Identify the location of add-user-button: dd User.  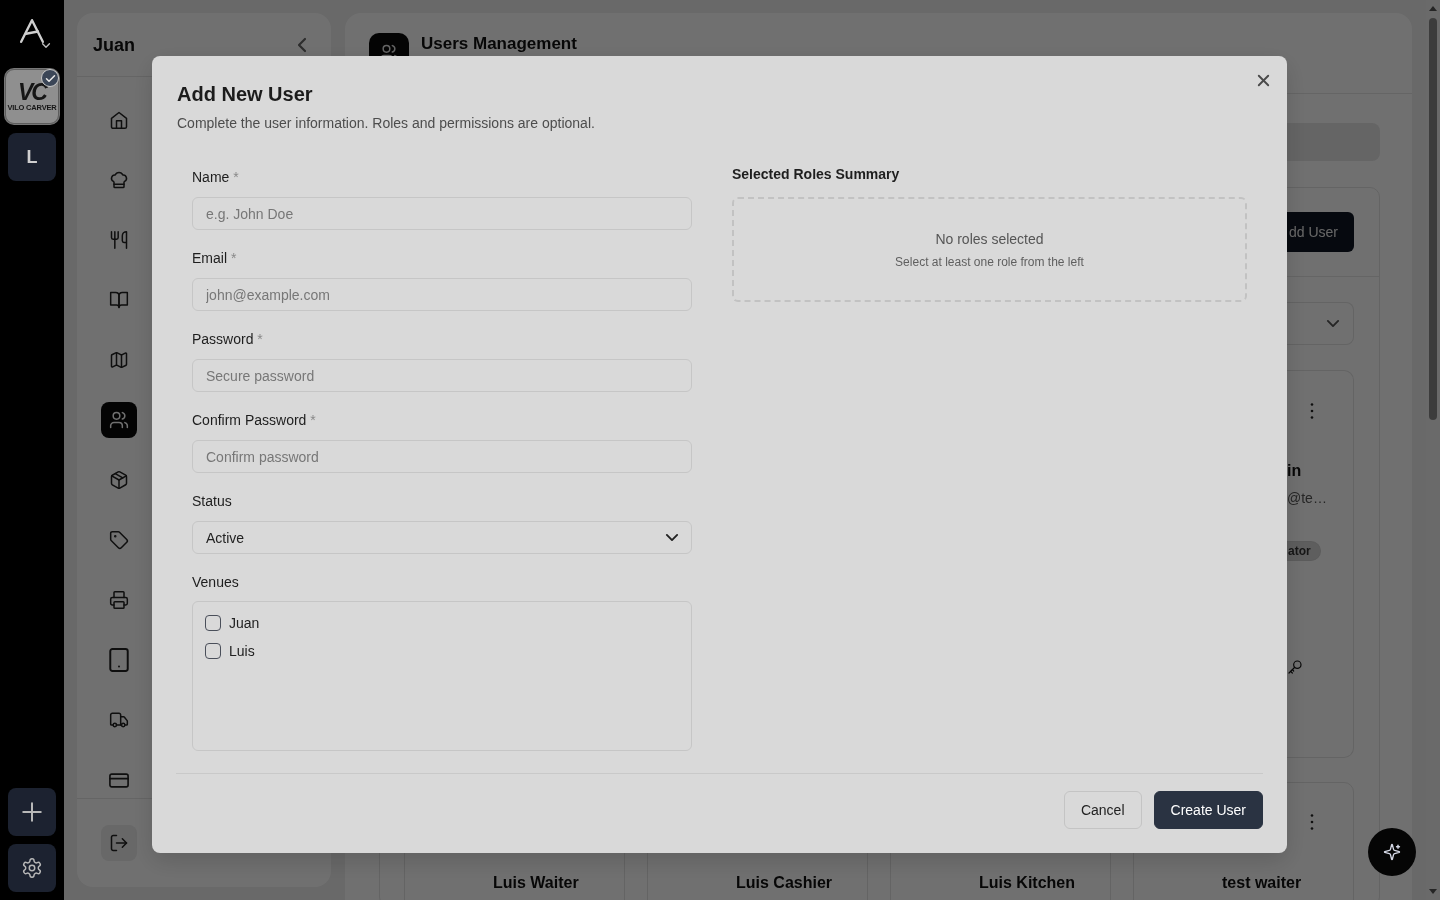
(1320, 232).